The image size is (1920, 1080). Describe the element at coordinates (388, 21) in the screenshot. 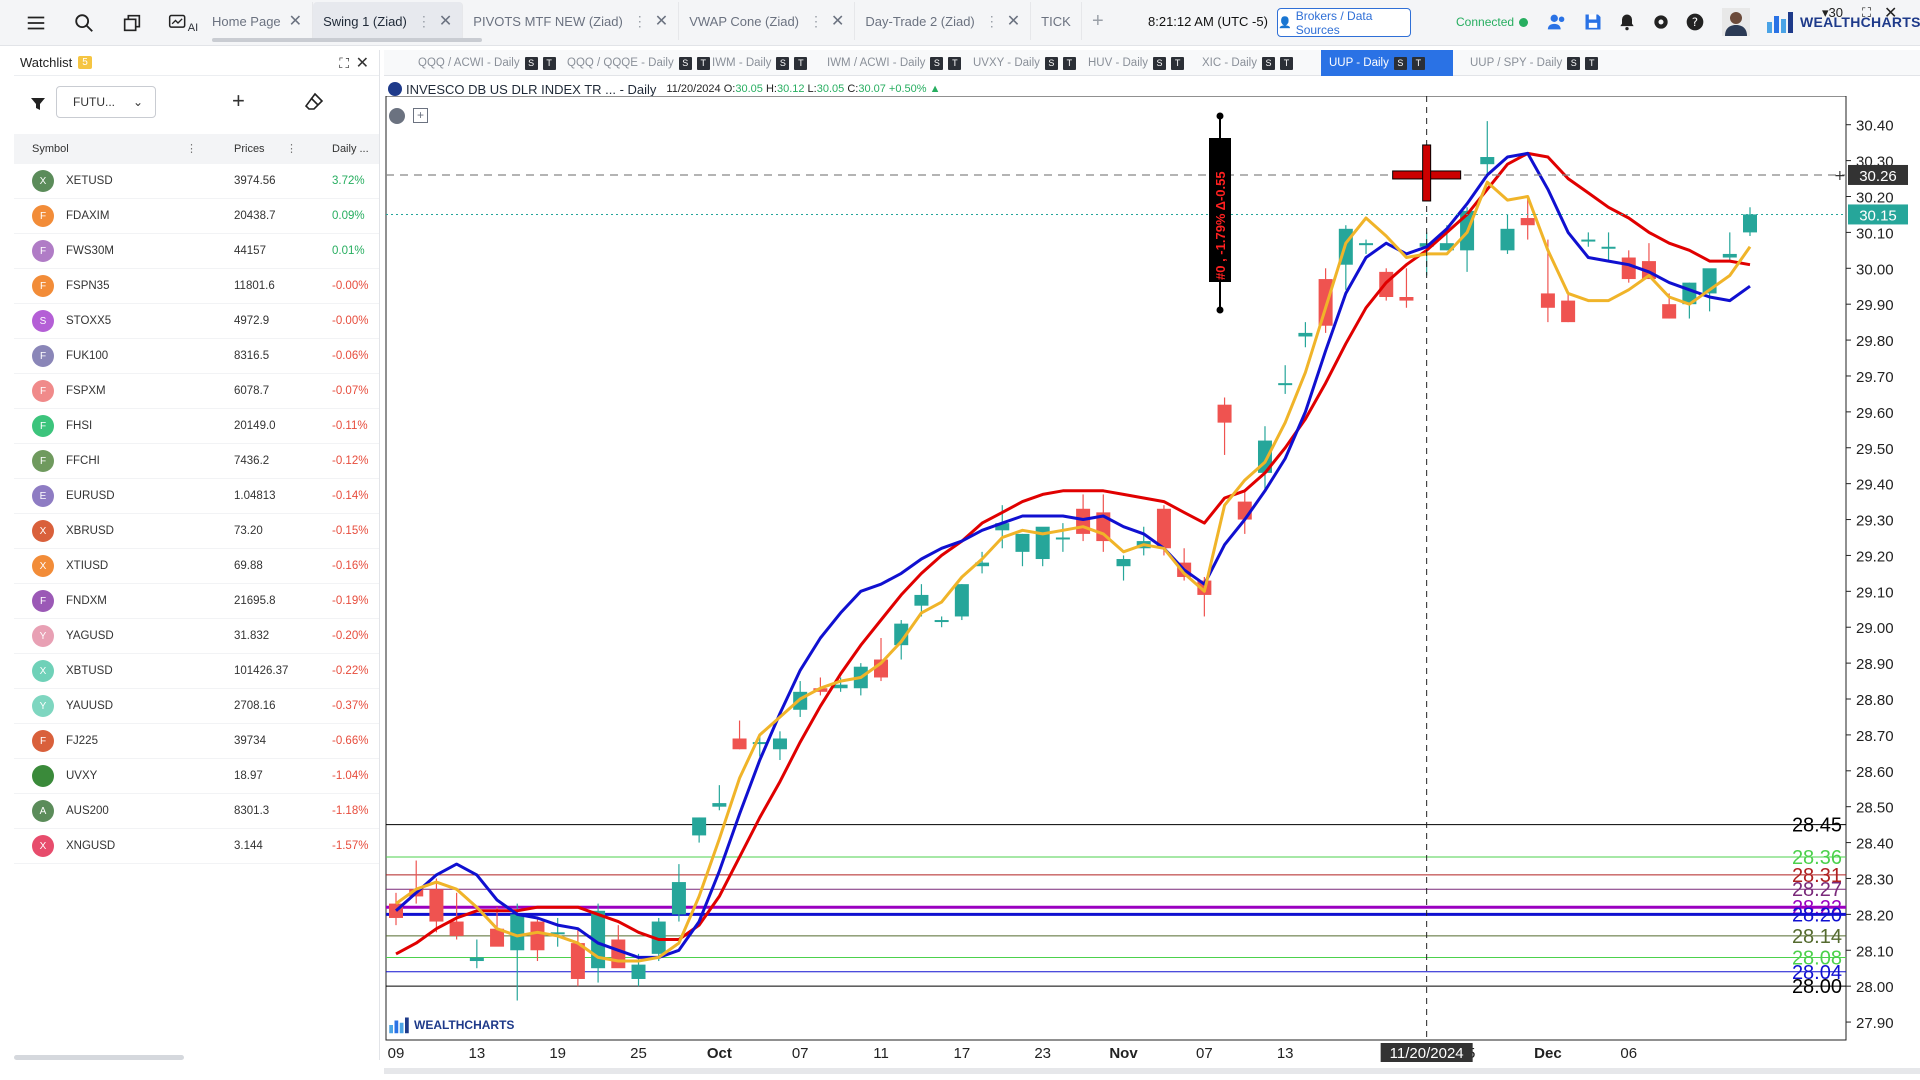

I see `workspace-tab: Swing 1 (Ziad) ⋮ ✕` at that location.